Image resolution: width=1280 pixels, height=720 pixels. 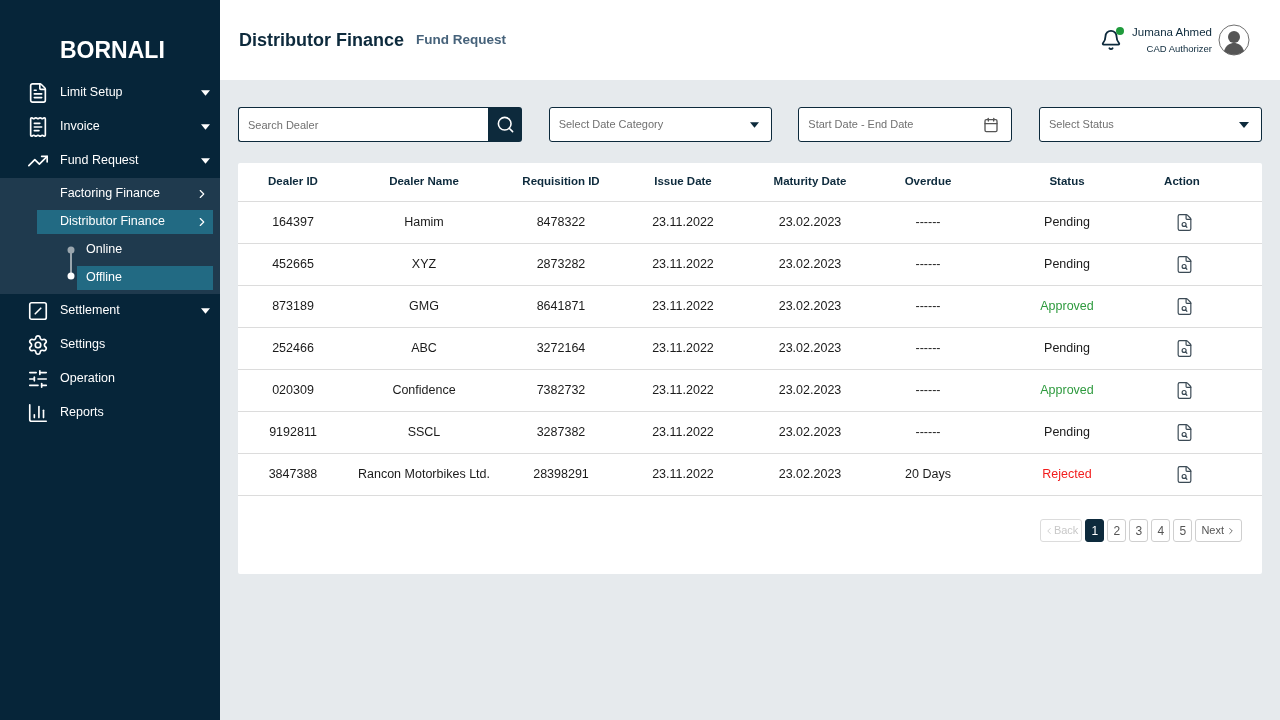 I want to click on search-field: Search Dealer, so click(x=363, y=124).